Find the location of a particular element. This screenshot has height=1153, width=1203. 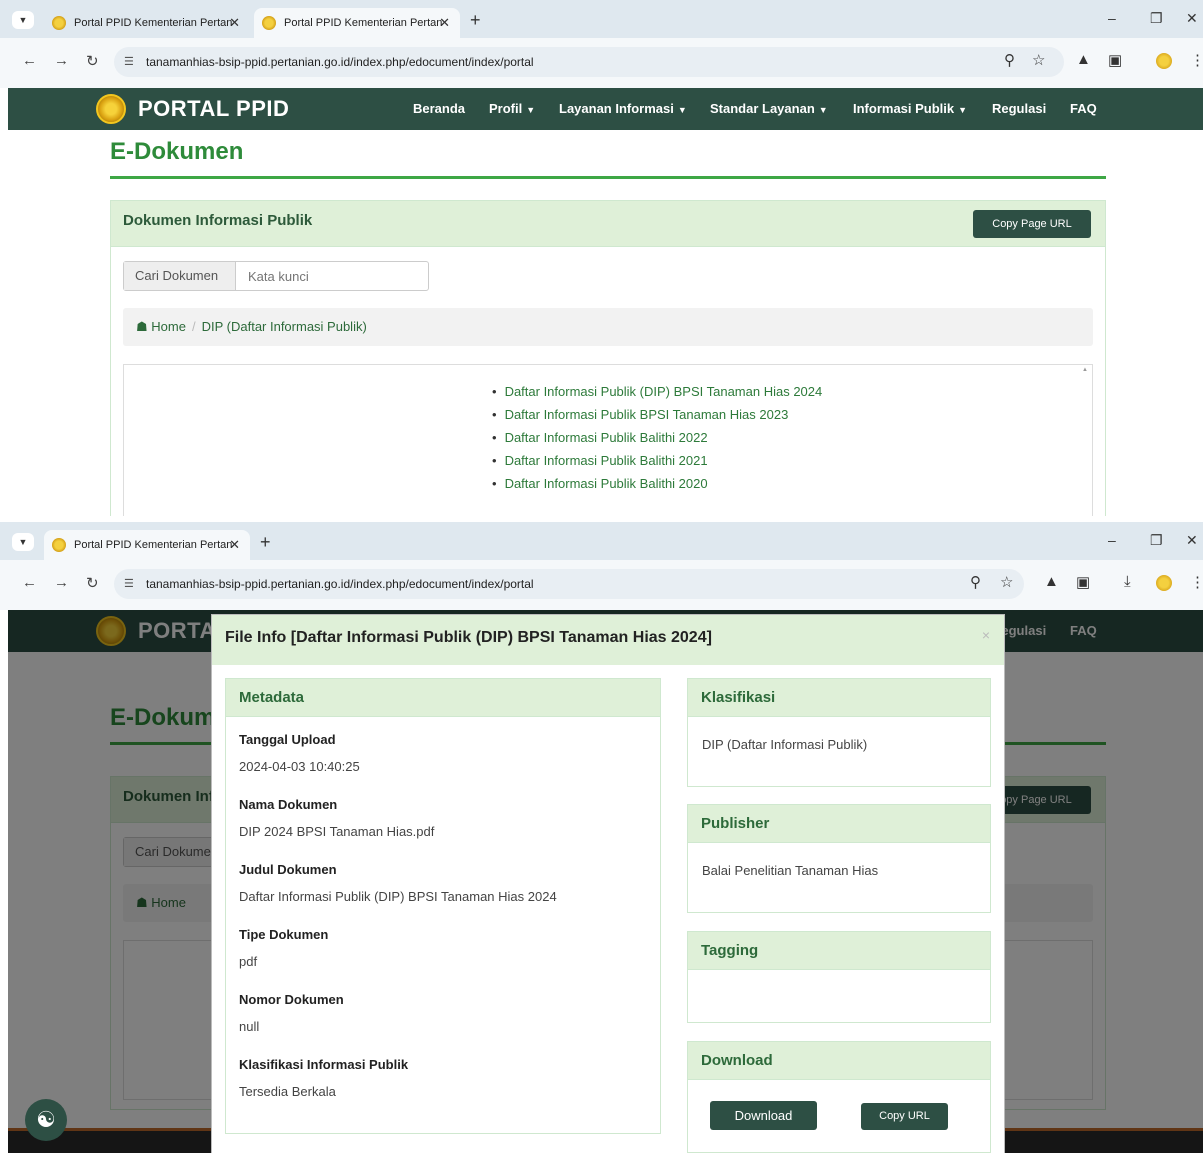

nav-item-profil: Profil ▼ is located at coordinates (512, 108).